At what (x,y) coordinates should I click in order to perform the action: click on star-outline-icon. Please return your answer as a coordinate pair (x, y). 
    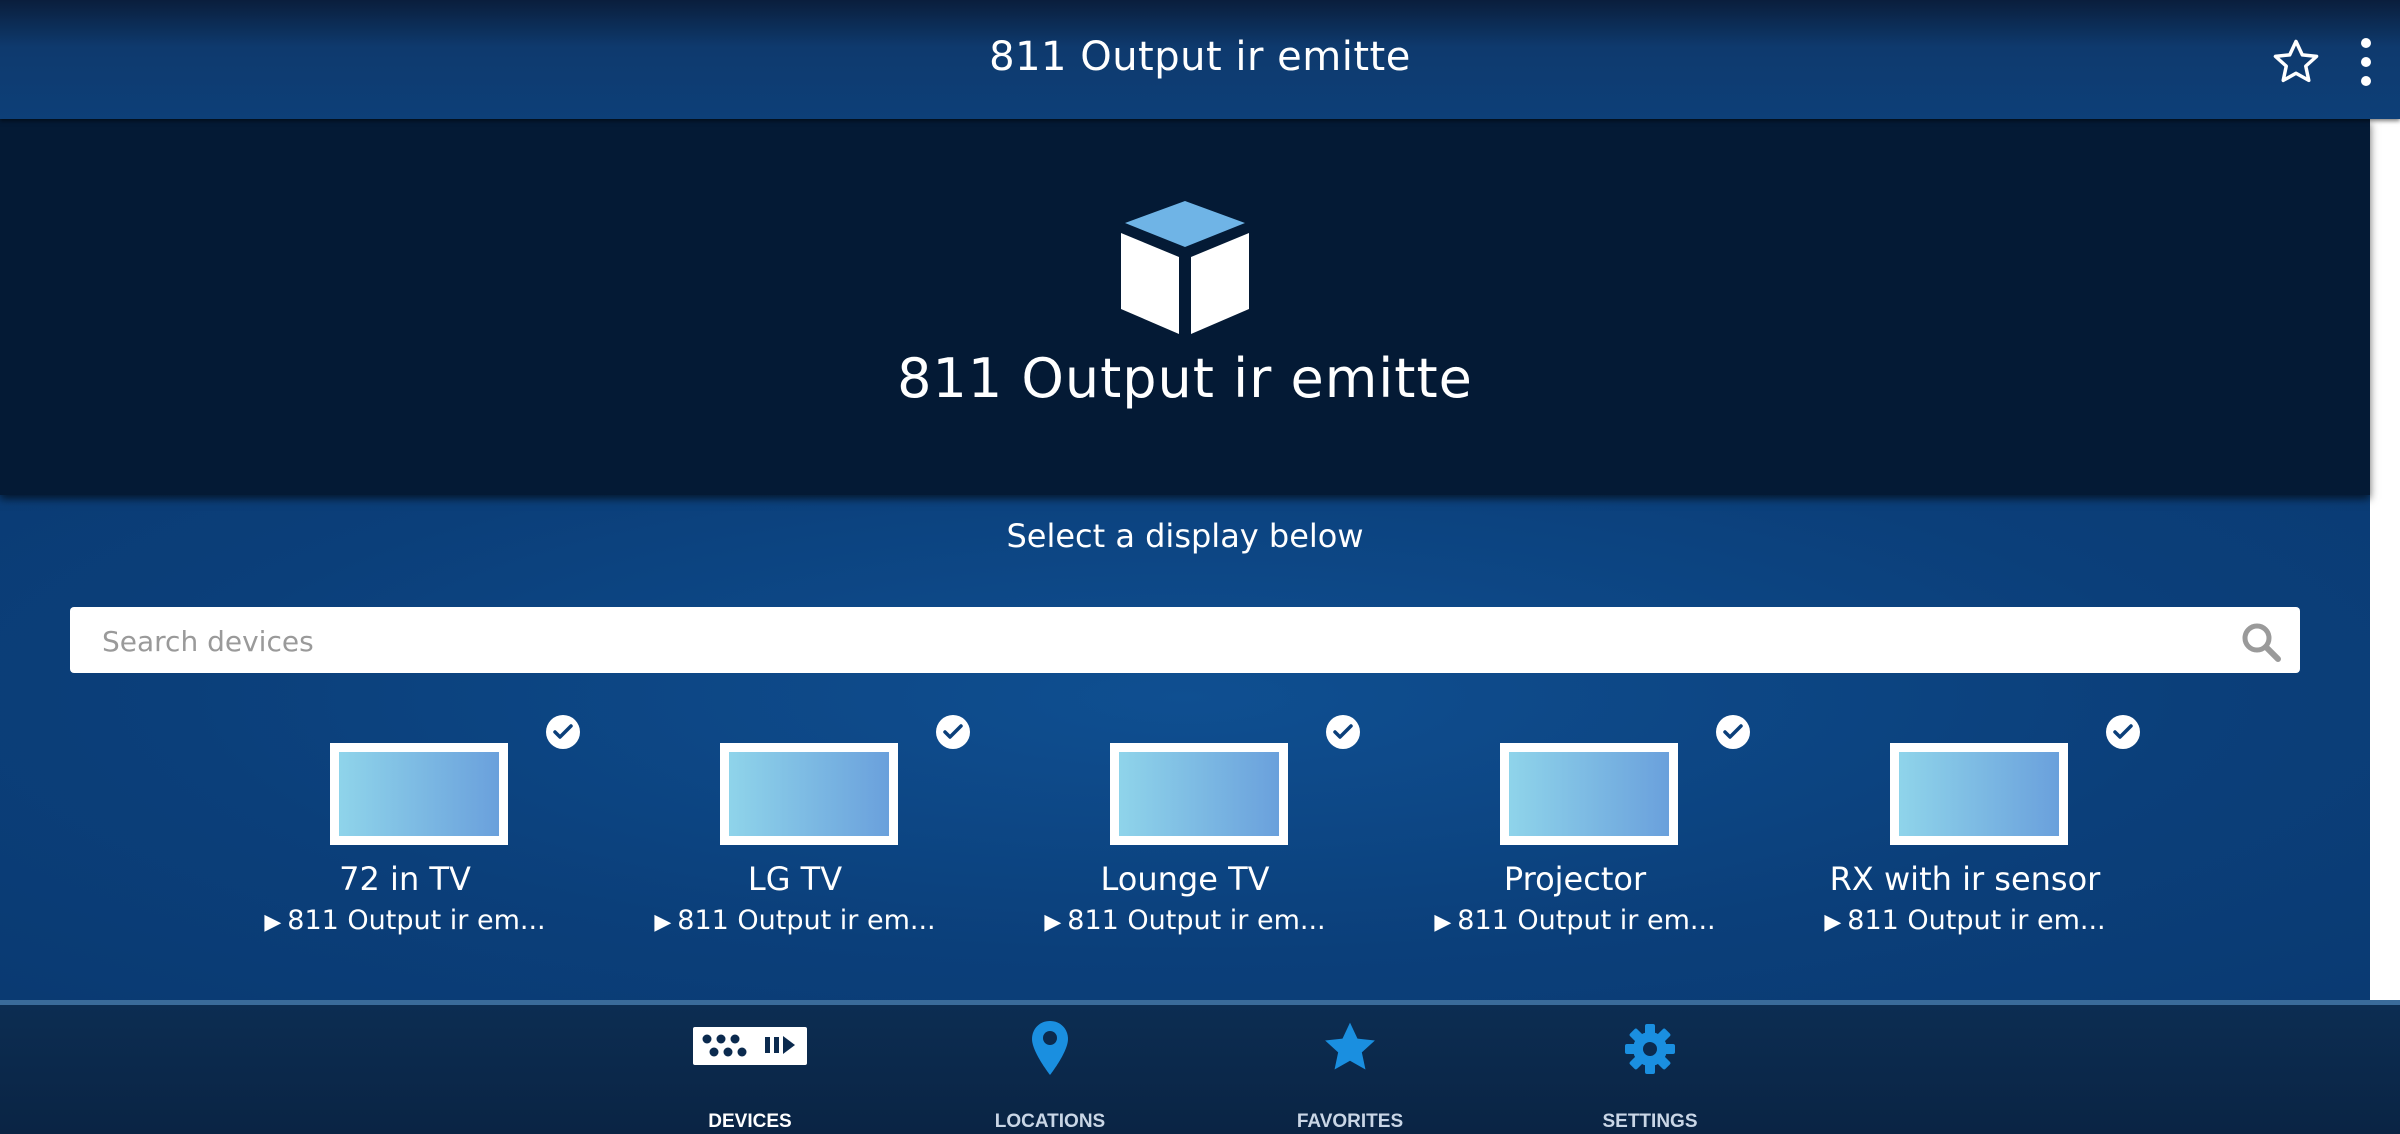
    Looking at the image, I should click on (2296, 61).